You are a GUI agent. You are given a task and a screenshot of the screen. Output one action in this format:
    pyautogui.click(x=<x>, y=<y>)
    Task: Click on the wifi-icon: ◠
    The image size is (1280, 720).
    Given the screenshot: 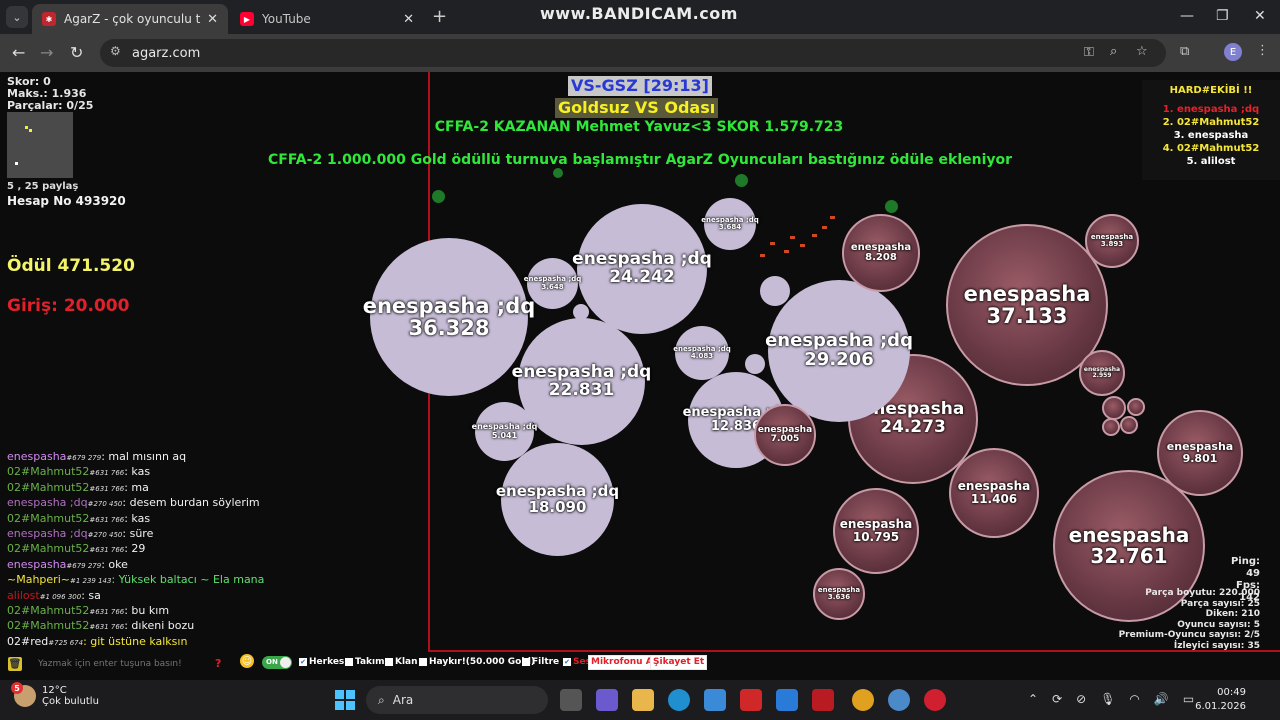 What is the action you would take?
    pyautogui.click(x=1134, y=699)
    